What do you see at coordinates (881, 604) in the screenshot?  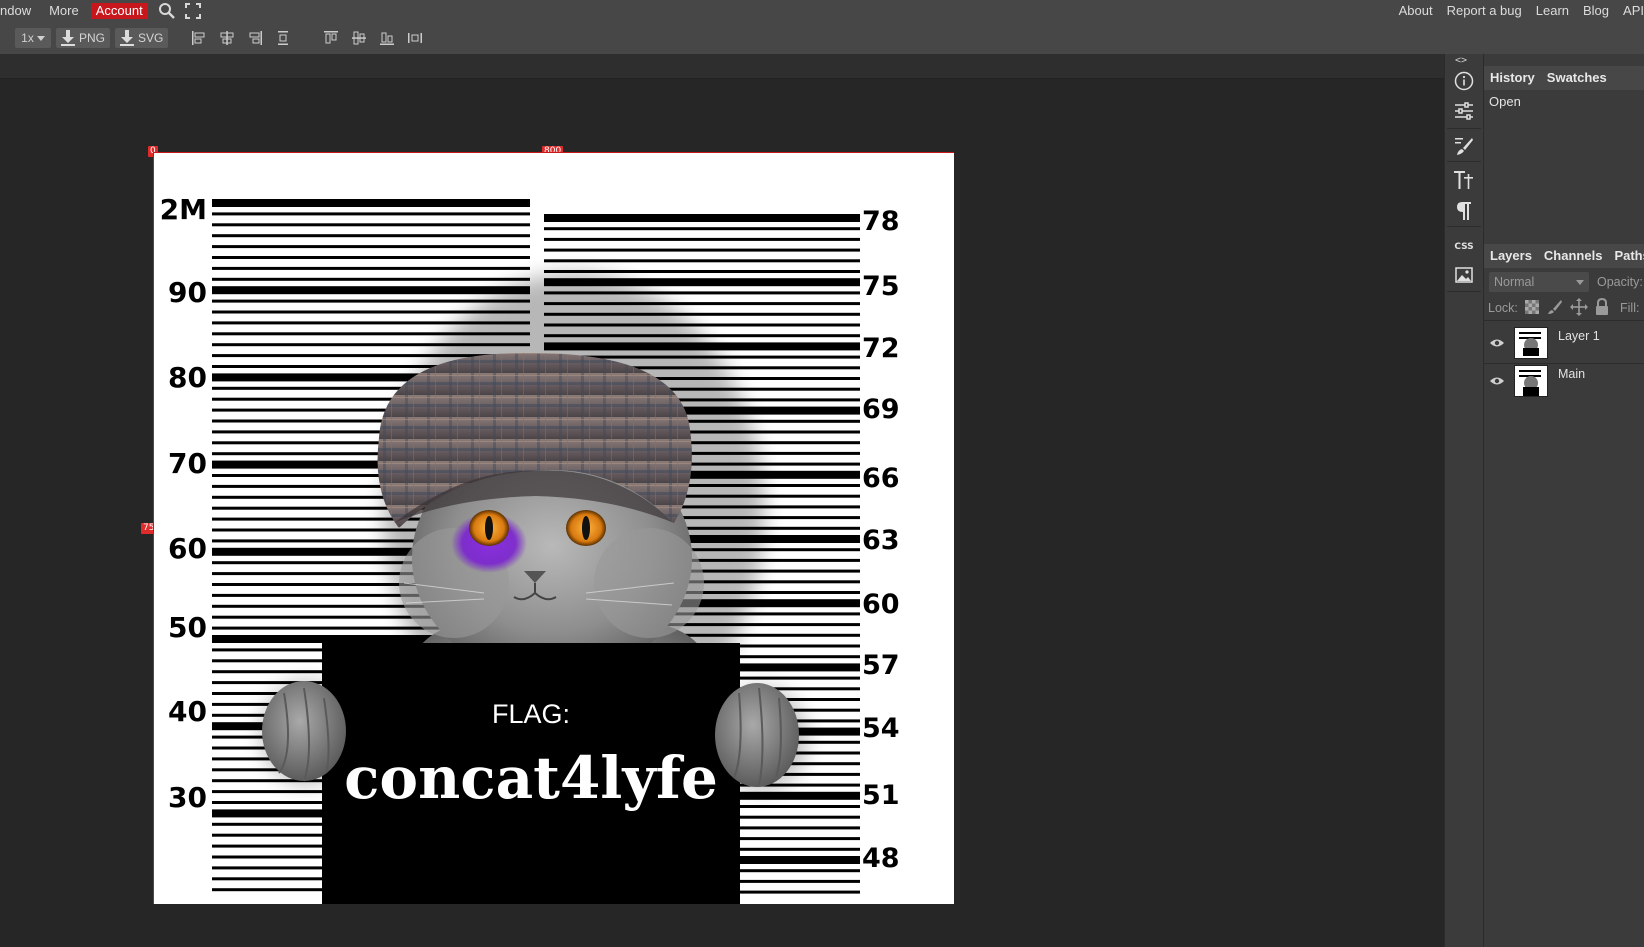 I see `height-label-right: 60` at bounding box center [881, 604].